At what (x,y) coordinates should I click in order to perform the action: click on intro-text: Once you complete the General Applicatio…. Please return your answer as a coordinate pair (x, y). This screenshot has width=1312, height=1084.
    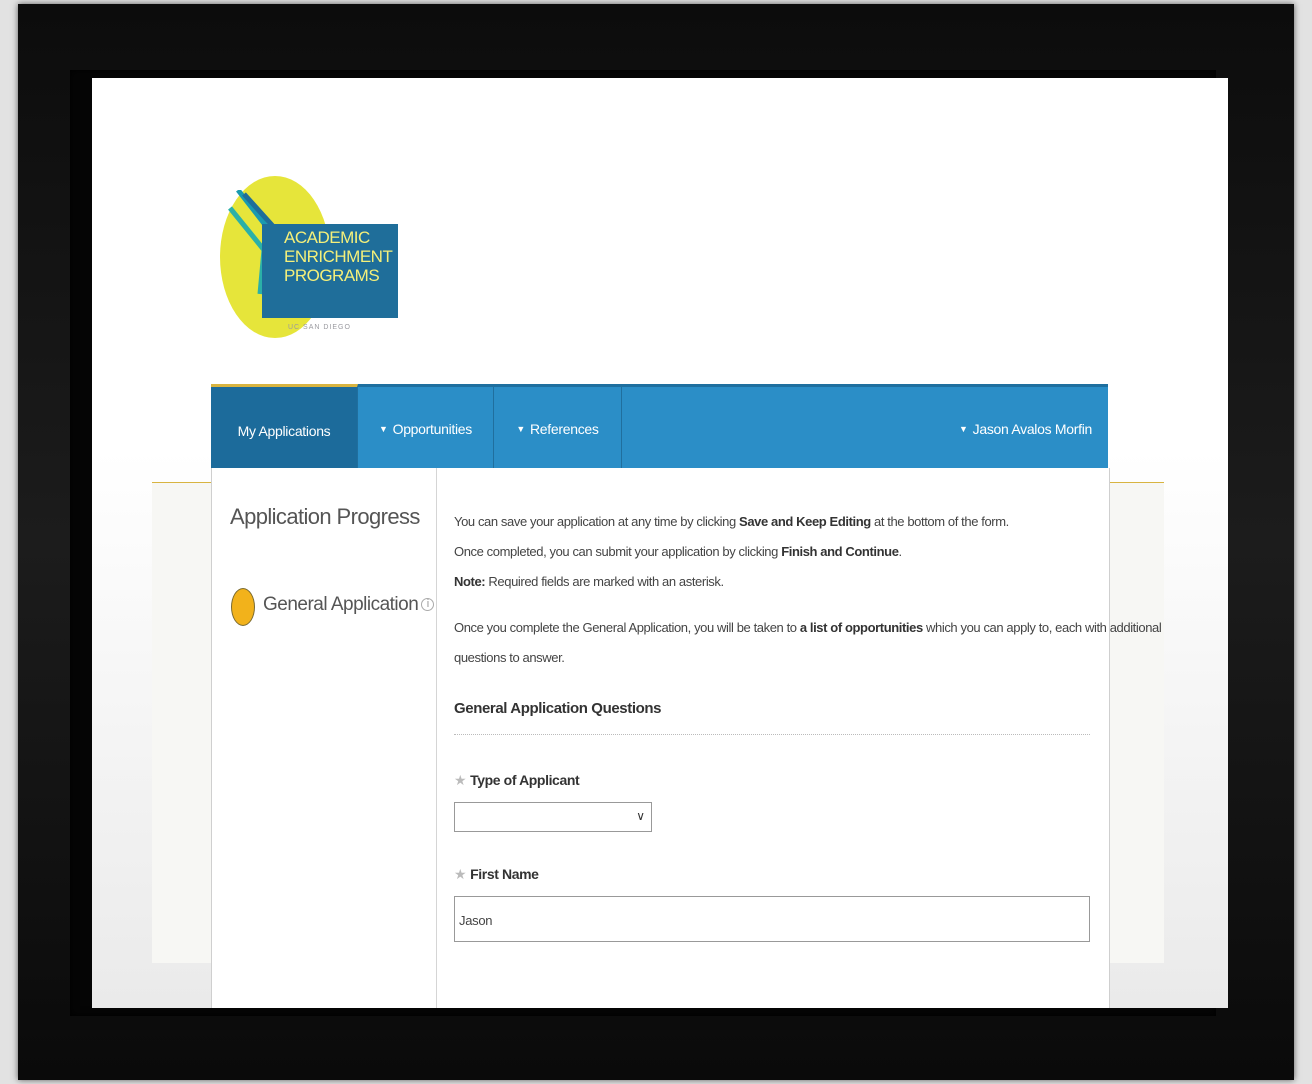
    Looking at the image, I should click on (627, 627).